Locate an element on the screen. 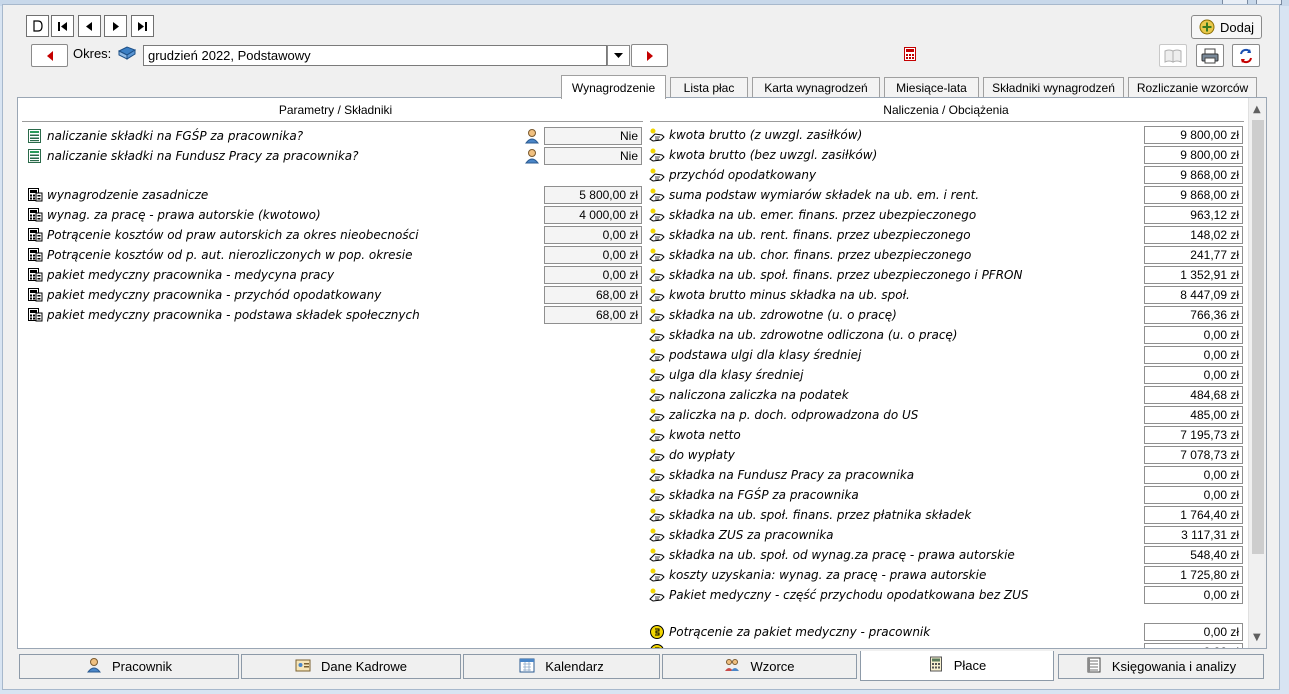 The image size is (1289, 694). previous-record-button is located at coordinates (89, 26).